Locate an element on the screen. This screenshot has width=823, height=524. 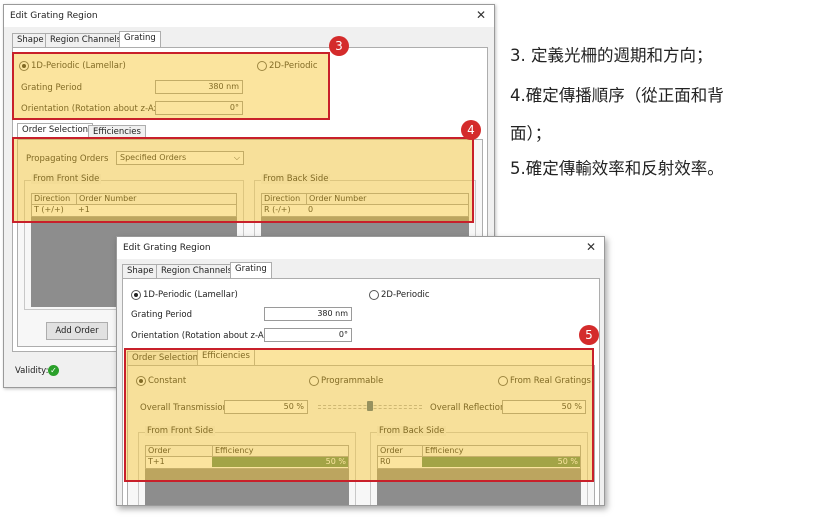
grating-period-label: Grating Period is located at coordinates (161, 315).